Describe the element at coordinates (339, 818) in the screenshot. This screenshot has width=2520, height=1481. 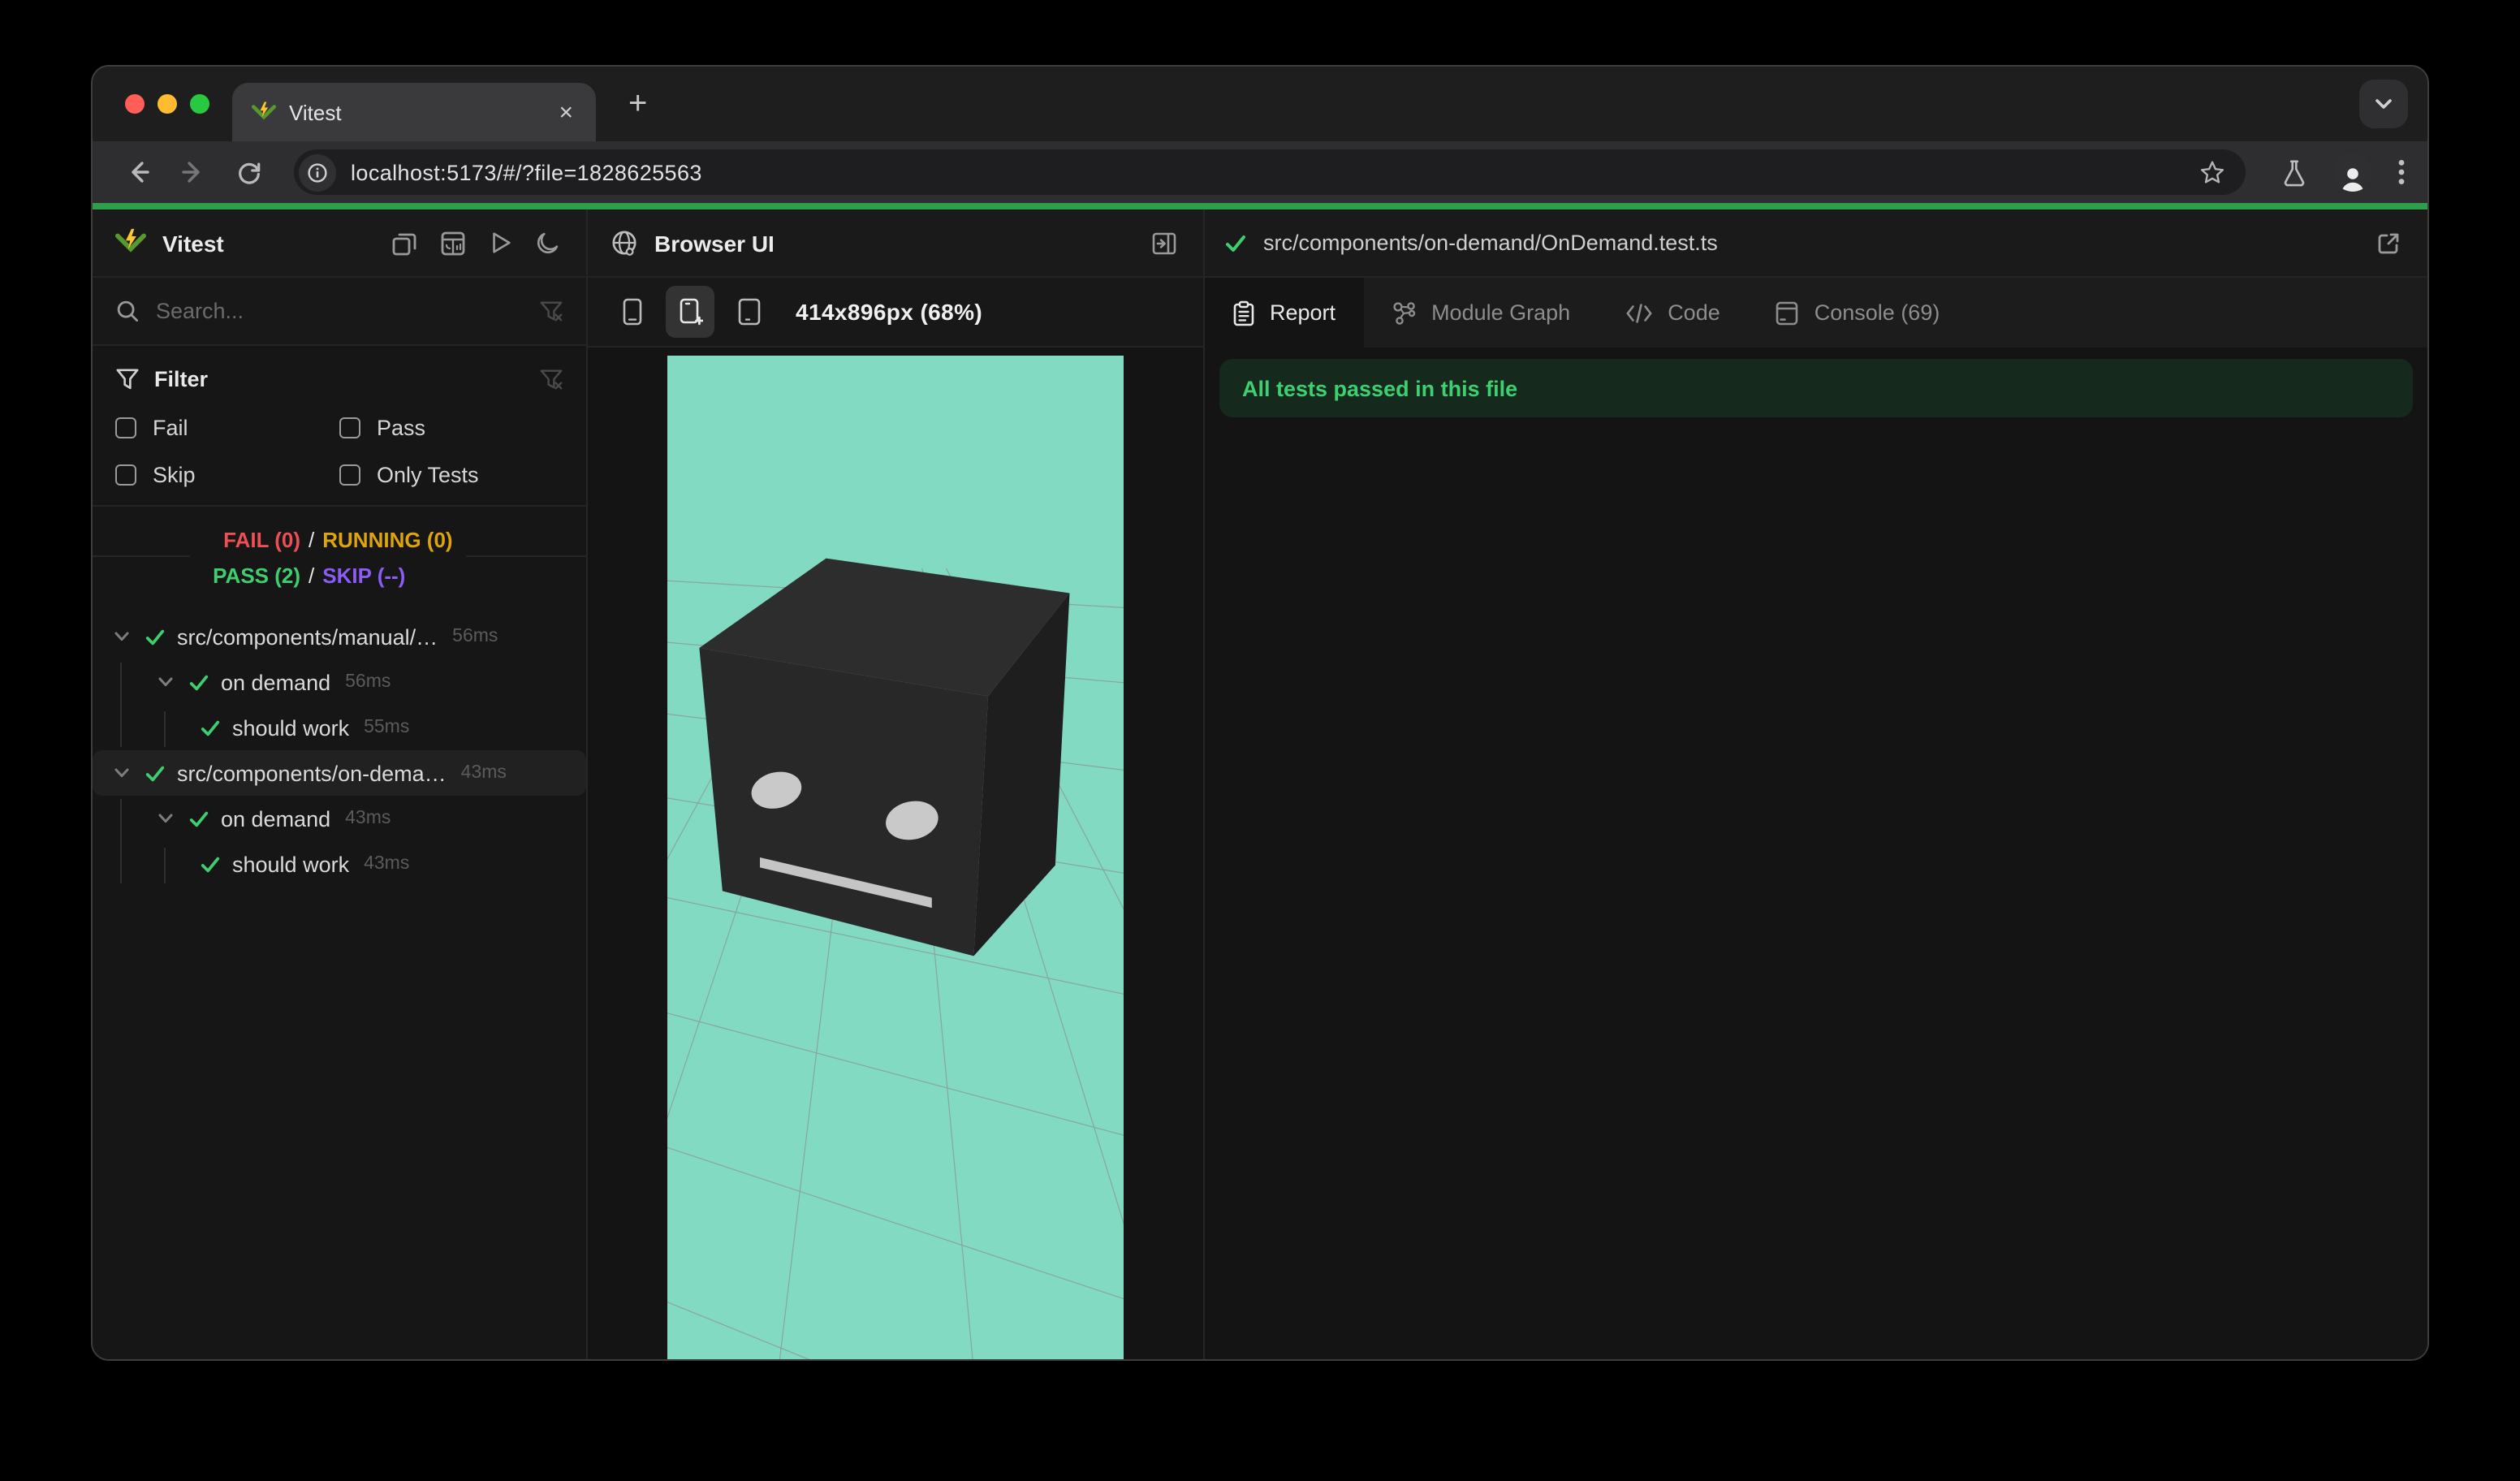
I see `test-suite-row: on demand 43ms` at that location.